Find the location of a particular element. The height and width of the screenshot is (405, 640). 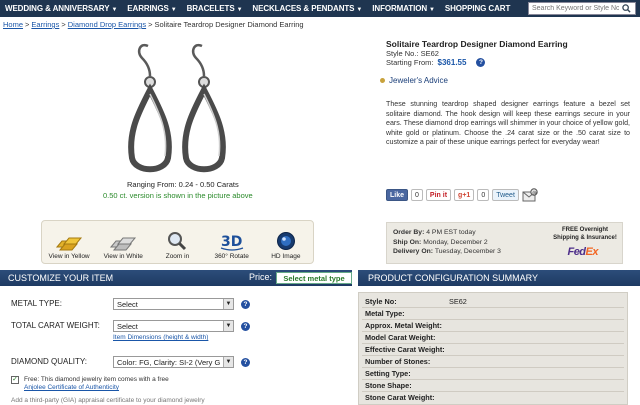

ship-on-value: Monday, December 2 is located at coordinates (455, 242).